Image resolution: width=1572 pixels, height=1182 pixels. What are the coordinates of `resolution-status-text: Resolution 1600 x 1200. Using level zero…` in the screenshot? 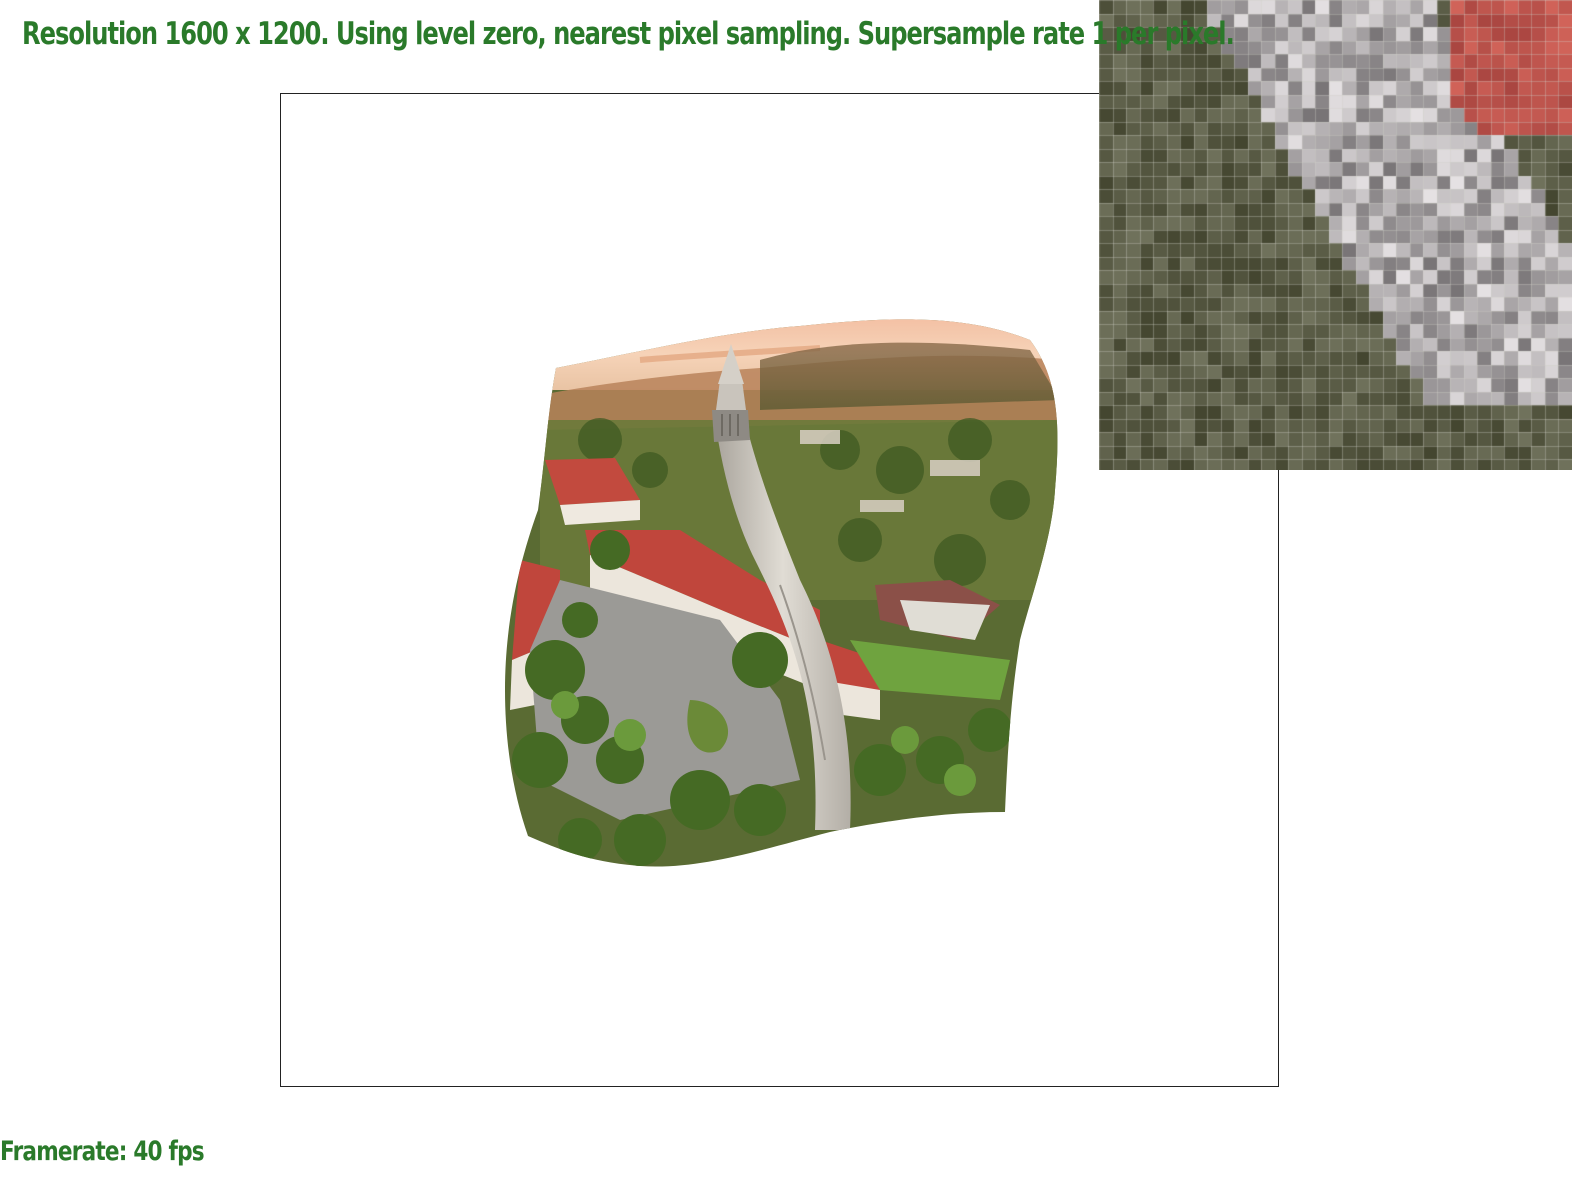 It's located at (628, 34).